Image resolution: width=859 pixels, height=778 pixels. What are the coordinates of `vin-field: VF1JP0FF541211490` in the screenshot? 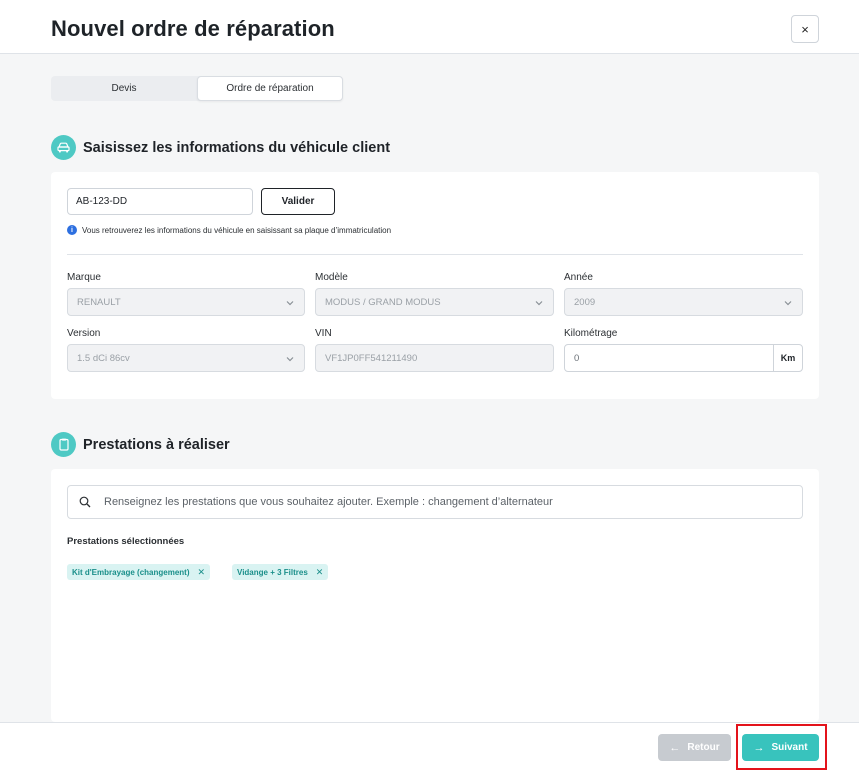 It's located at (434, 358).